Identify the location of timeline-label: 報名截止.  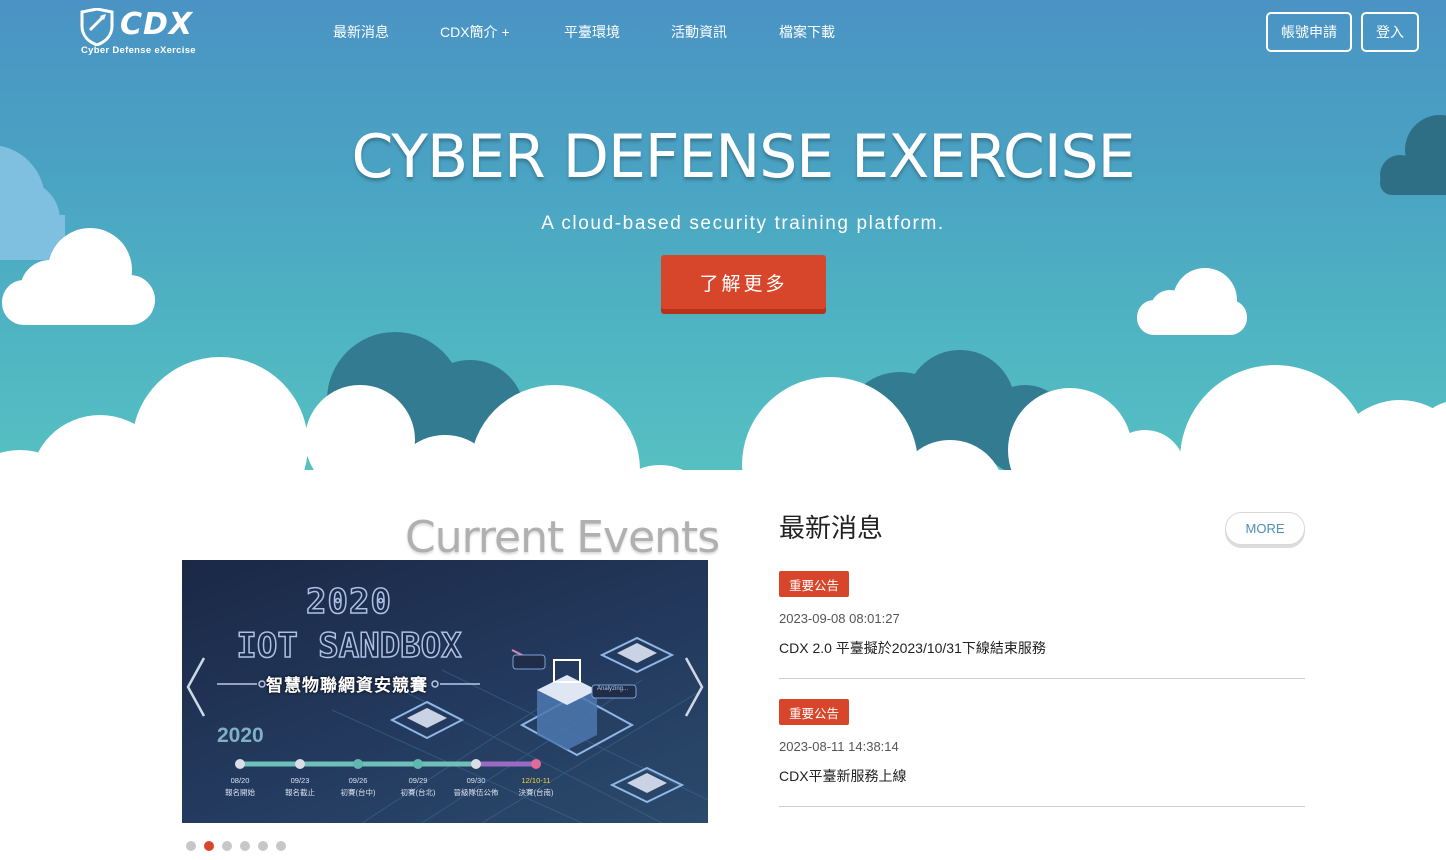
(300, 792).